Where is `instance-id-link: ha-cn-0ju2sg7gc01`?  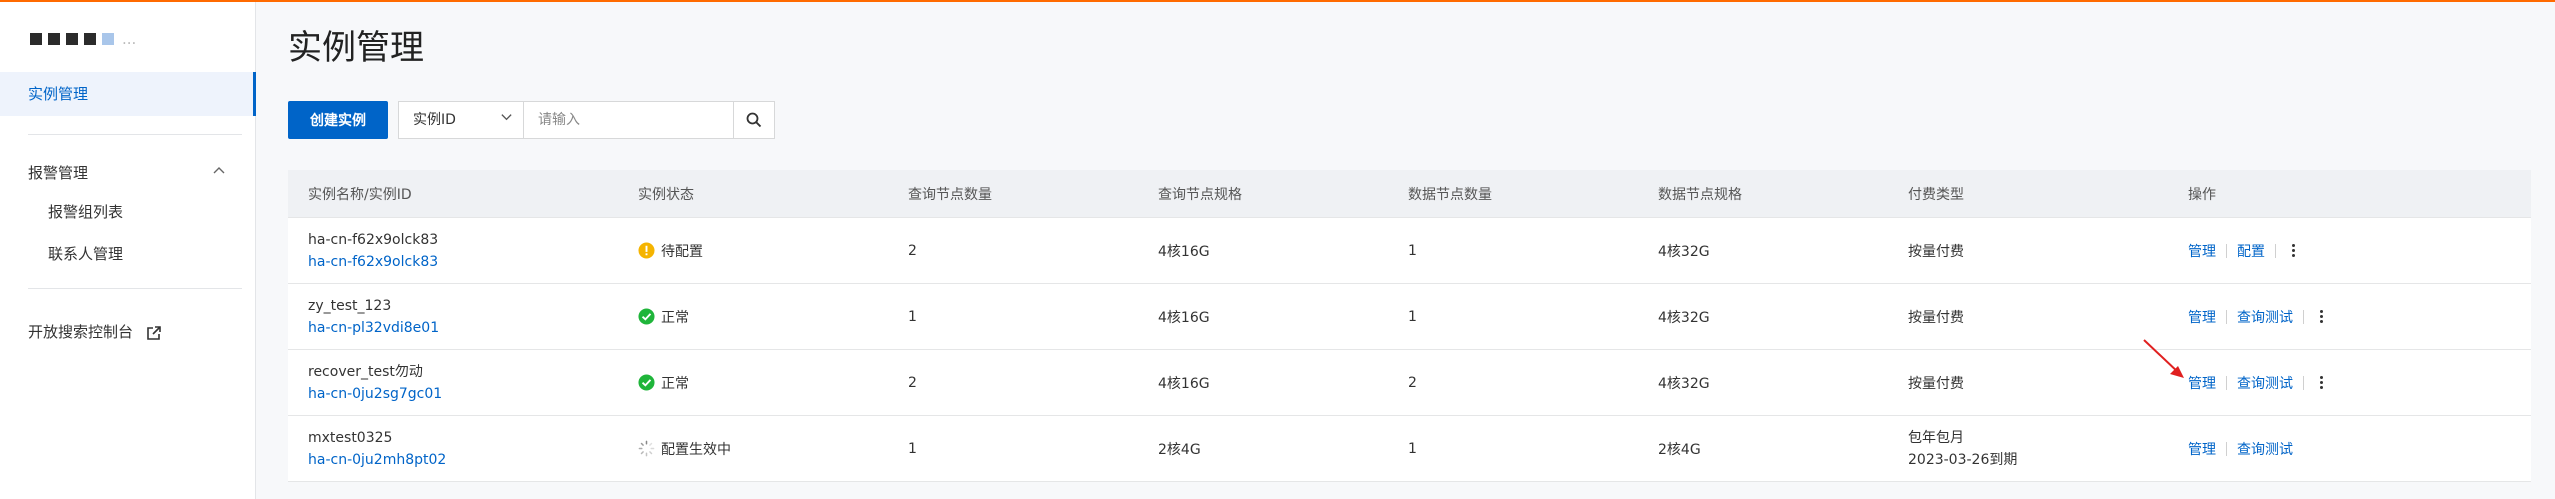
instance-id-link: ha-cn-0ju2sg7gc01 is located at coordinates (375, 394).